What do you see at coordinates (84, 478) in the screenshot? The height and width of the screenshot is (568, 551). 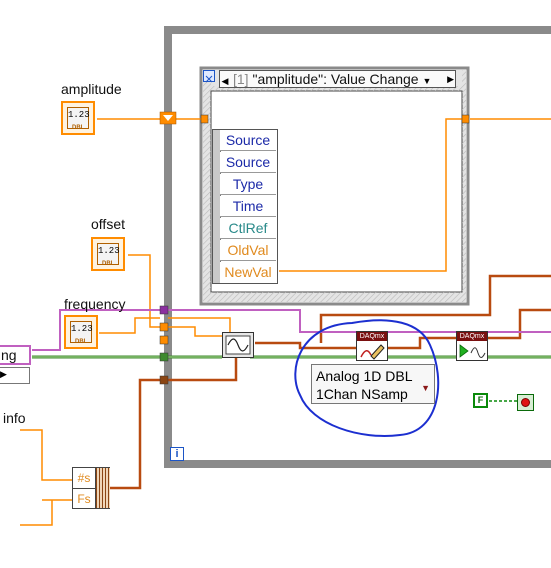 I see `unbundle-item-samples: #s` at bounding box center [84, 478].